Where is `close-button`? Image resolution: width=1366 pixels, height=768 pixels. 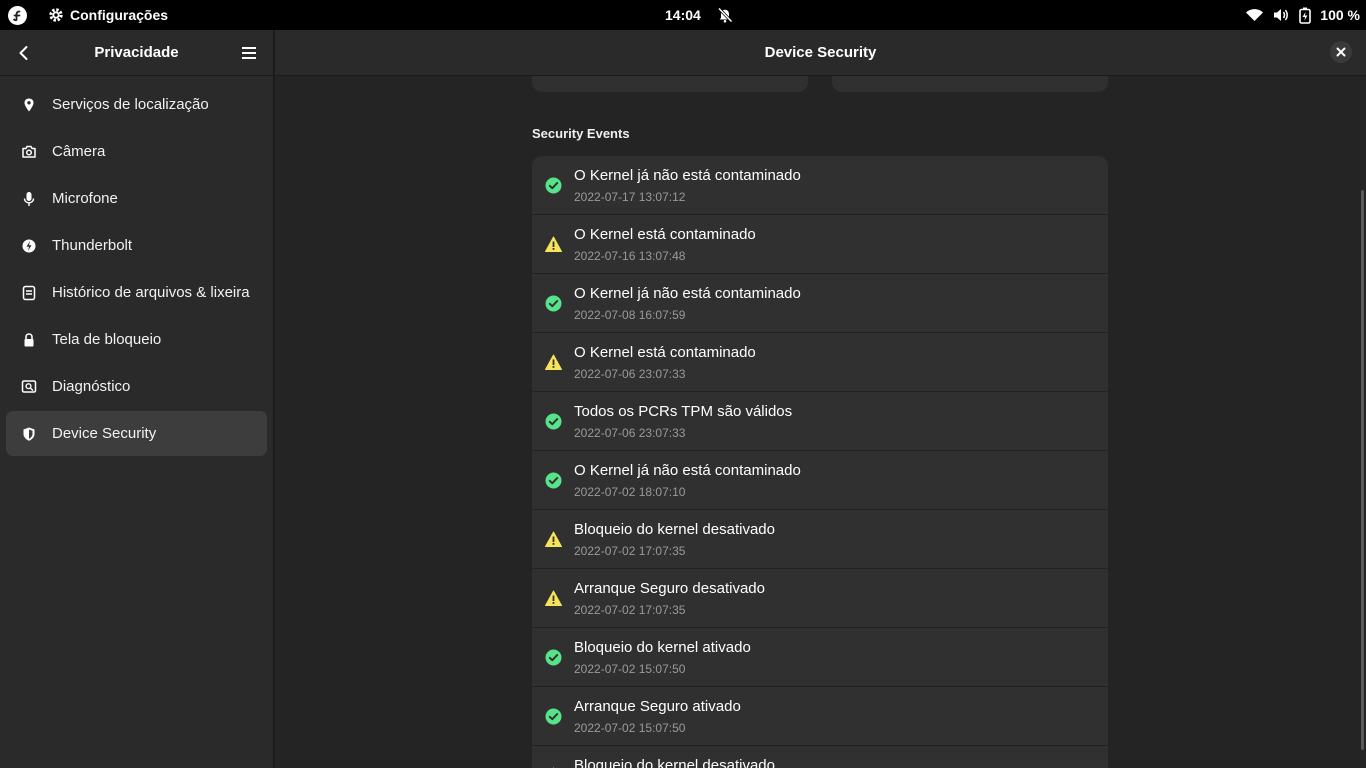
close-button is located at coordinates (1341, 52).